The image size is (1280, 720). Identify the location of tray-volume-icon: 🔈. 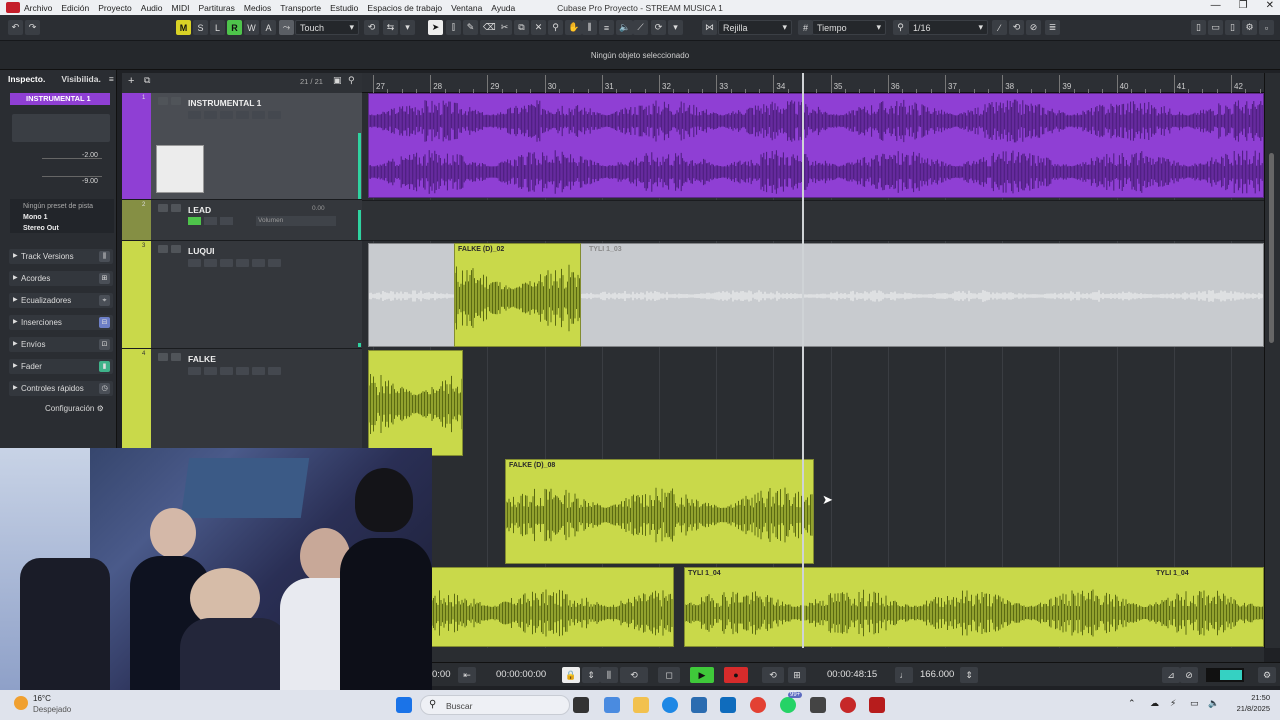
(1213, 703).